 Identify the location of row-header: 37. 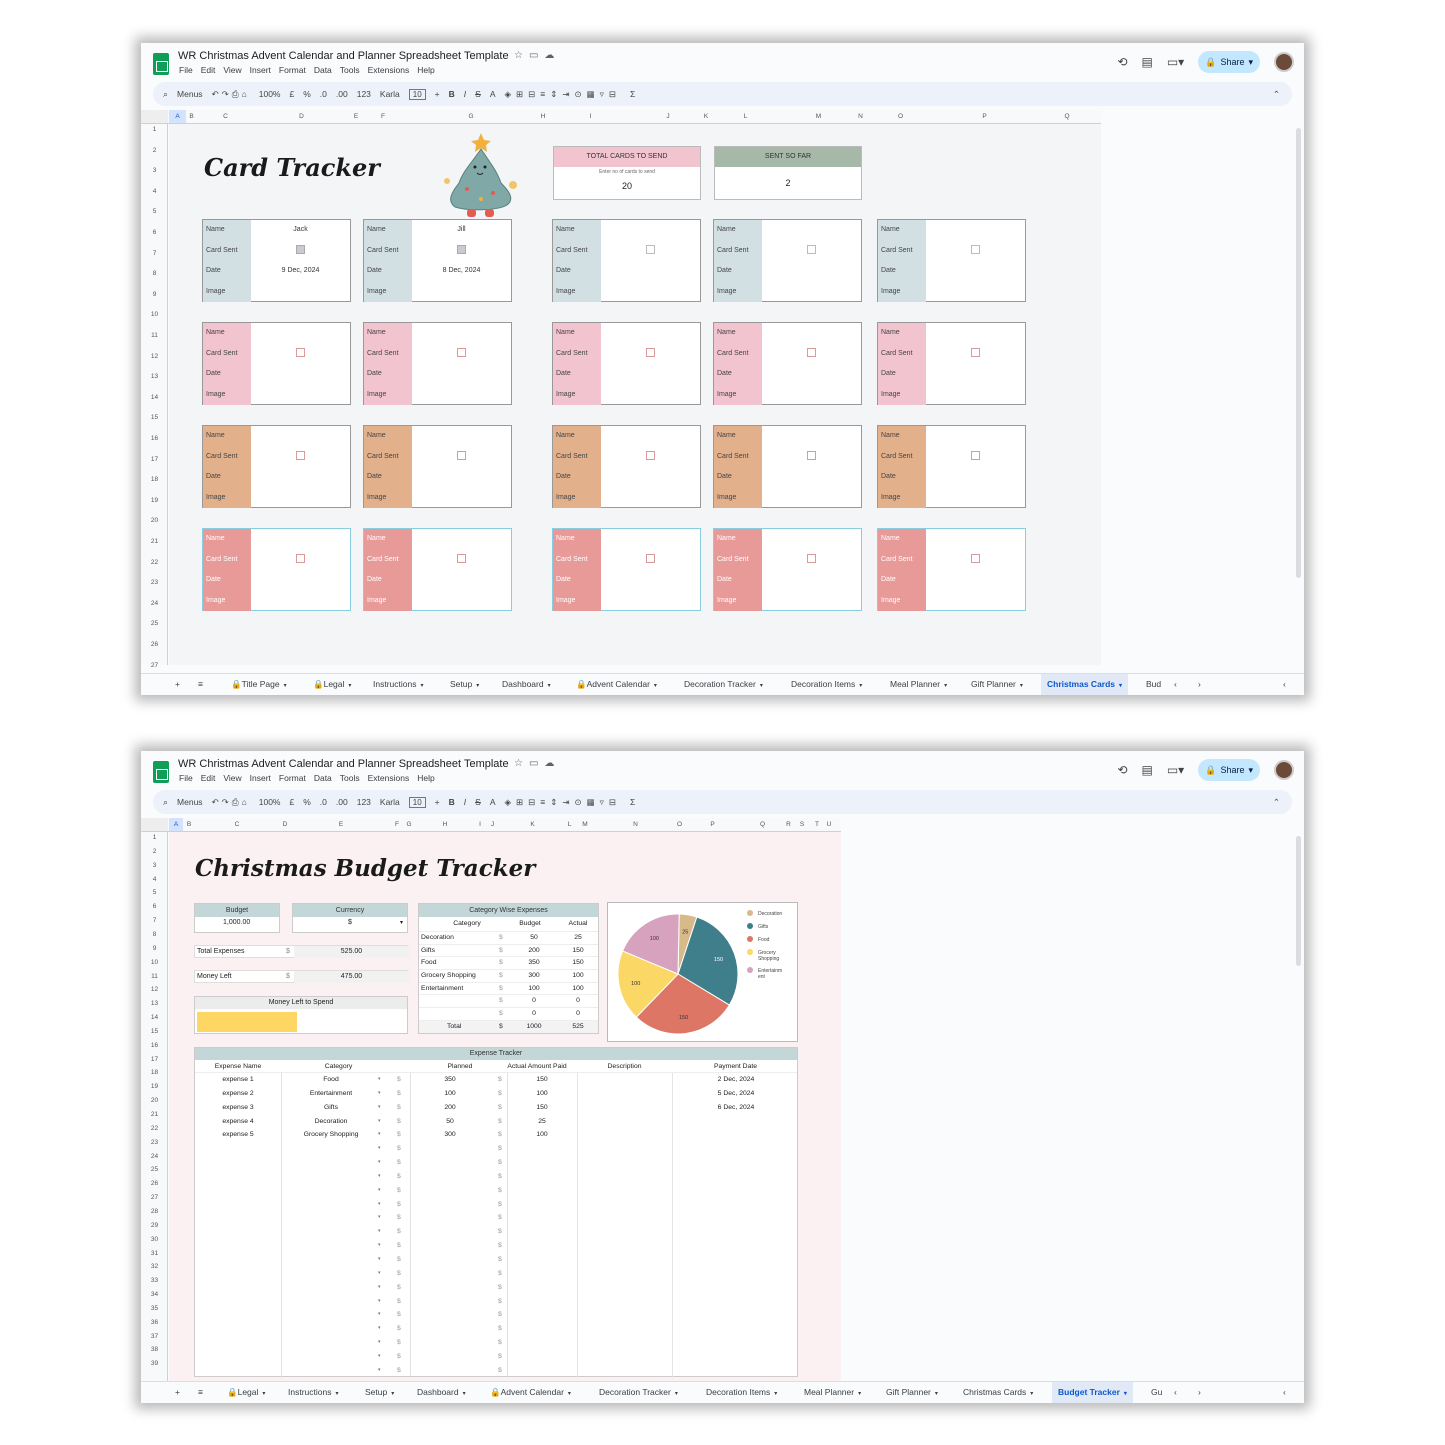
(154, 1336).